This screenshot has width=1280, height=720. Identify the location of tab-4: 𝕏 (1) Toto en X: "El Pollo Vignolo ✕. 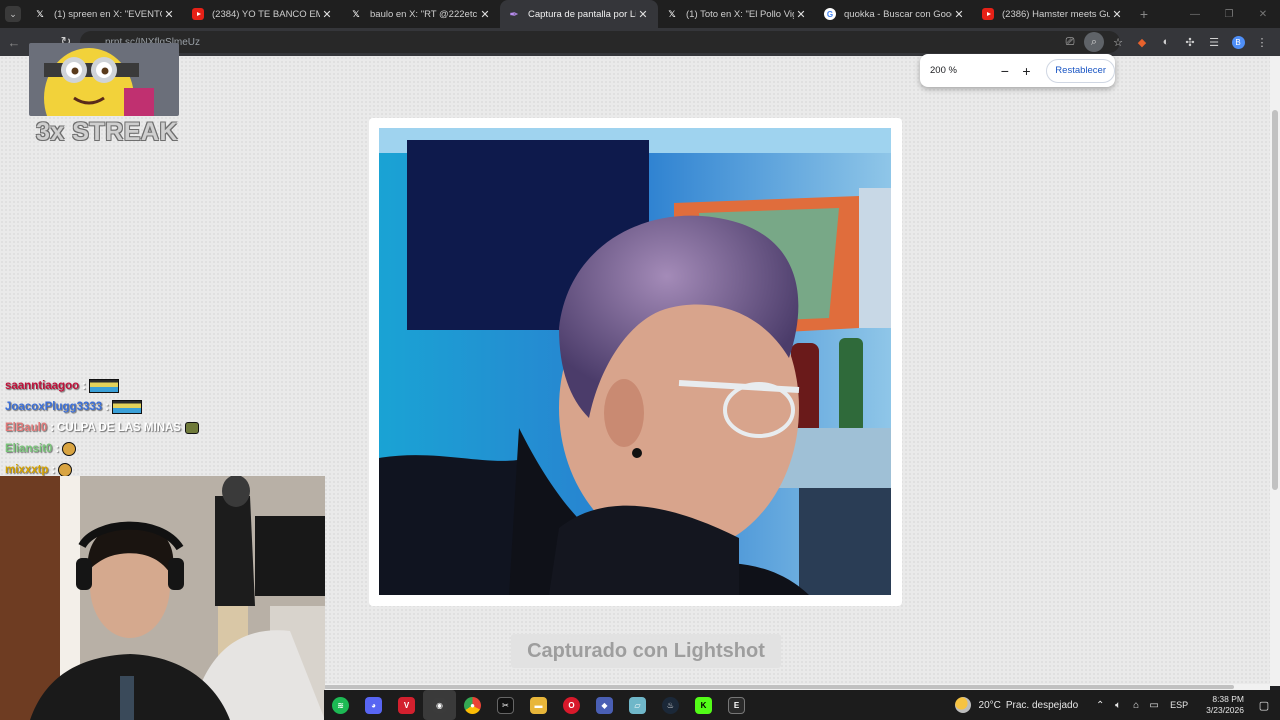
(737, 14).